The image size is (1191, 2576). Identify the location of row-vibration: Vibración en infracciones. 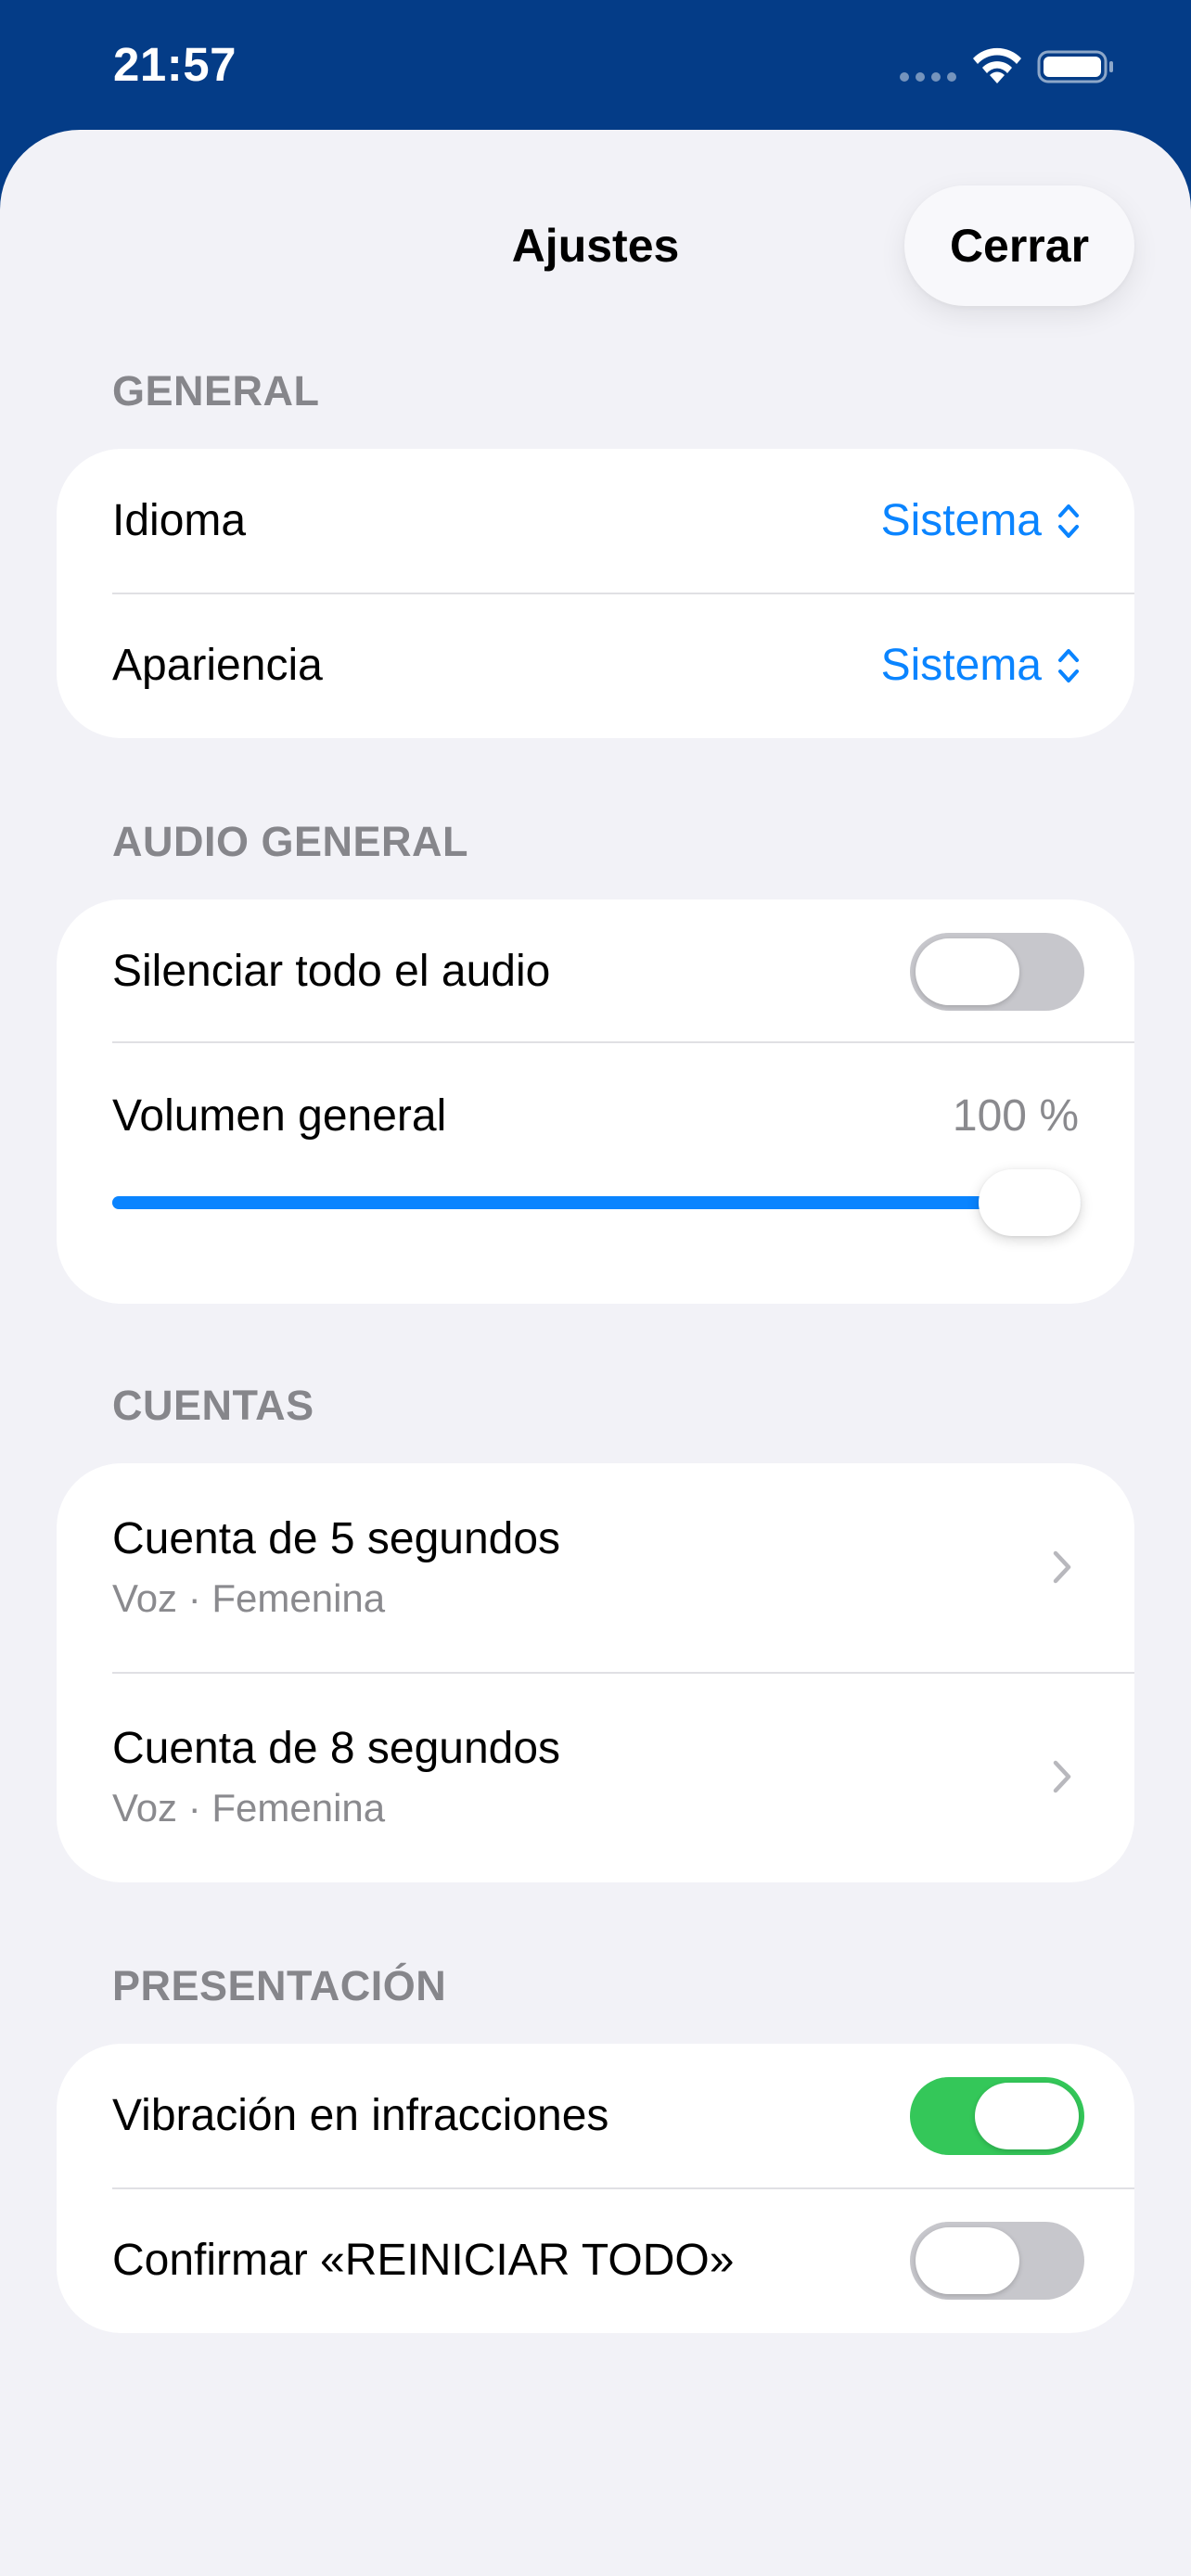
(595, 2116).